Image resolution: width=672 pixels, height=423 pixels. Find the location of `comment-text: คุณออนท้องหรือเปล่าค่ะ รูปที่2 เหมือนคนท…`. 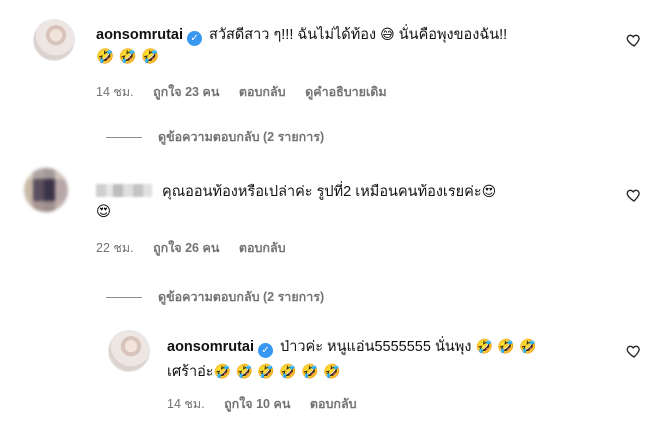

comment-text: คุณออนท้องหรือเปล่าค่ะ รูปที่2 เหมือนคนท… is located at coordinates (296, 191).